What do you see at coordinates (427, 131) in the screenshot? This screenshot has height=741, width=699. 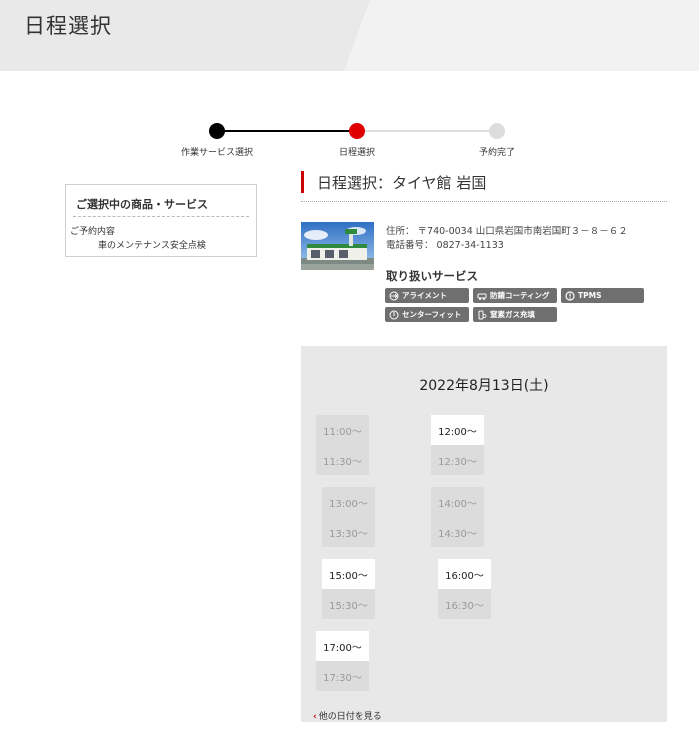 I see `stepper-line-todo` at bounding box center [427, 131].